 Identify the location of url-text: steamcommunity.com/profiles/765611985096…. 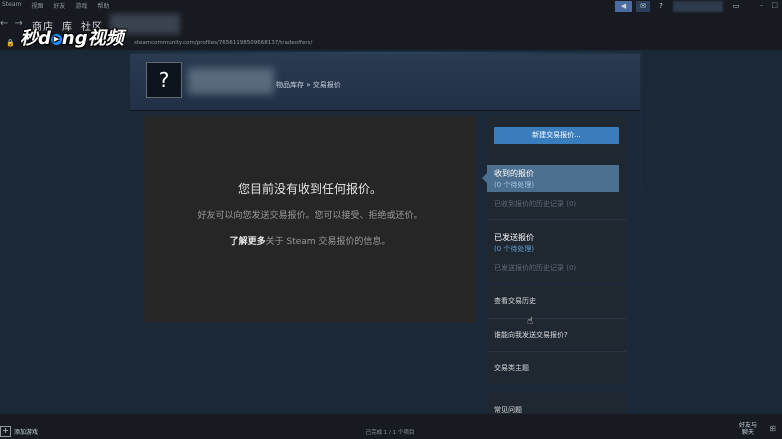
(223, 43).